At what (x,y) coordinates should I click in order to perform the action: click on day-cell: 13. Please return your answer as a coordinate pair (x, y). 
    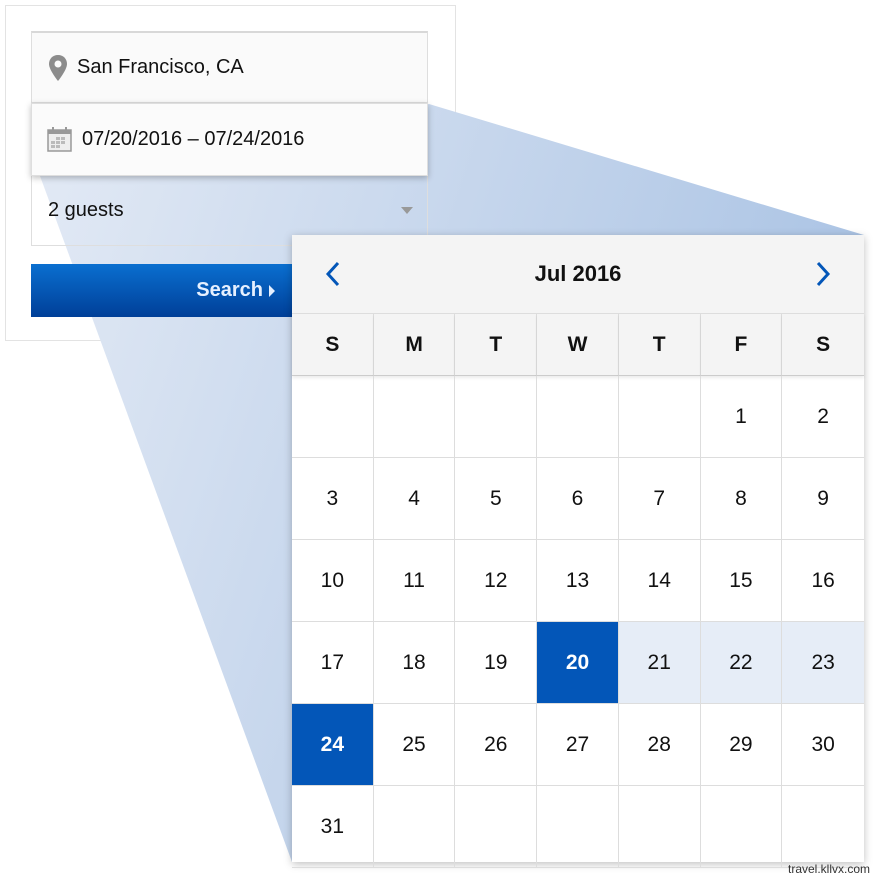
    Looking at the image, I should click on (578, 581).